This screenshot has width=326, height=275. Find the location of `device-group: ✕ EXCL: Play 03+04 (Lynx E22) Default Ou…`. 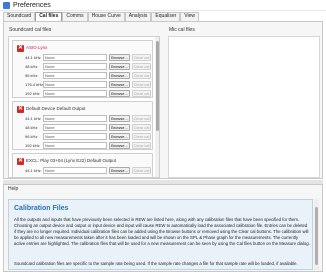

device-group: ✕ EXCL: Play 03+04 (Lynx E22) Default Ou… is located at coordinates (82, 165).